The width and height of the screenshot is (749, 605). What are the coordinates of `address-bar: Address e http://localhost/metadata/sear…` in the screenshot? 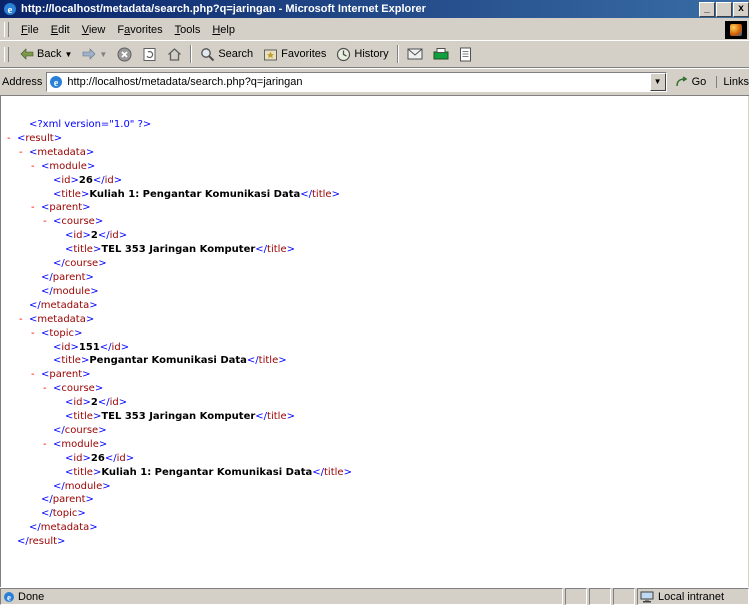 It's located at (374, 82).